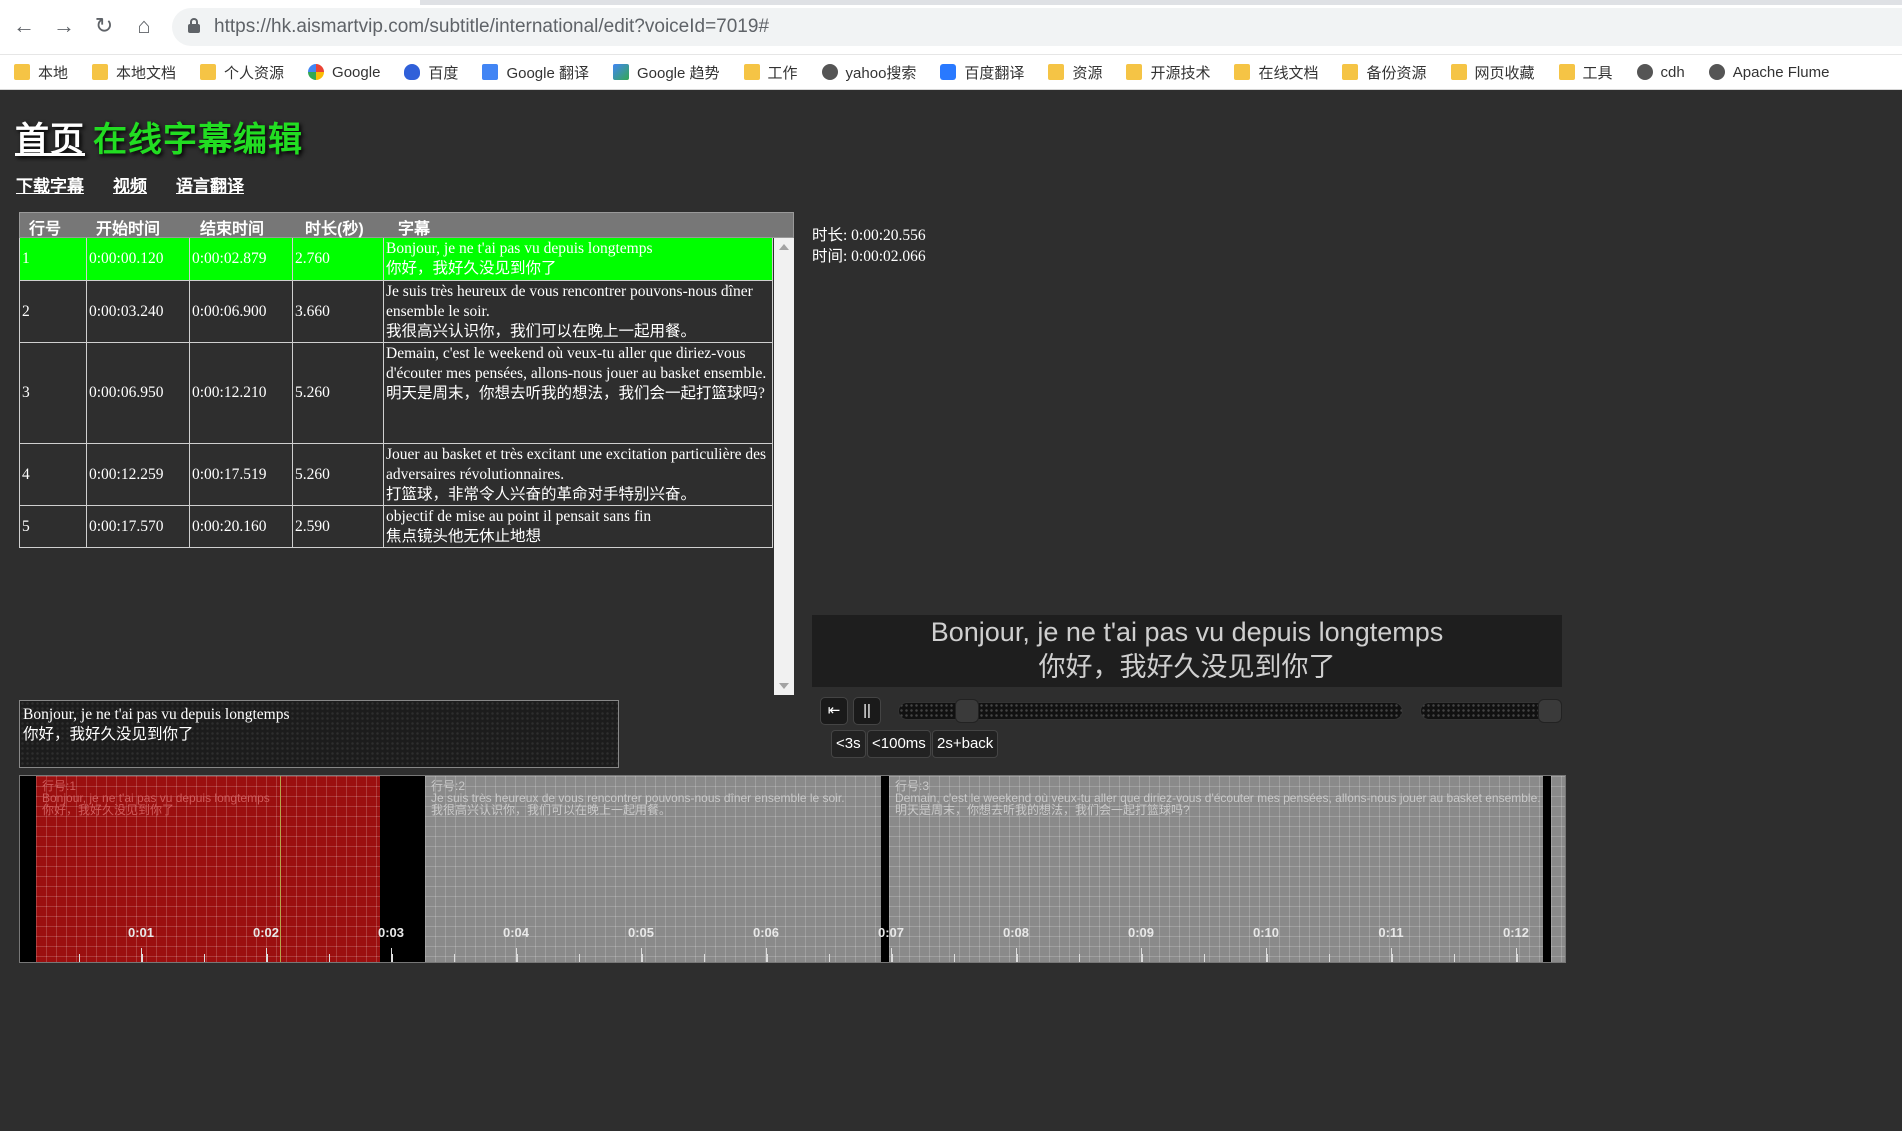 Image resolution: width=1902 pixels, height=1131 pixels. What do you see at coordinates (965, 744) in the screenshot?
I see `two-sec-back-button: 2s+back` at bounding box center [965, 744].